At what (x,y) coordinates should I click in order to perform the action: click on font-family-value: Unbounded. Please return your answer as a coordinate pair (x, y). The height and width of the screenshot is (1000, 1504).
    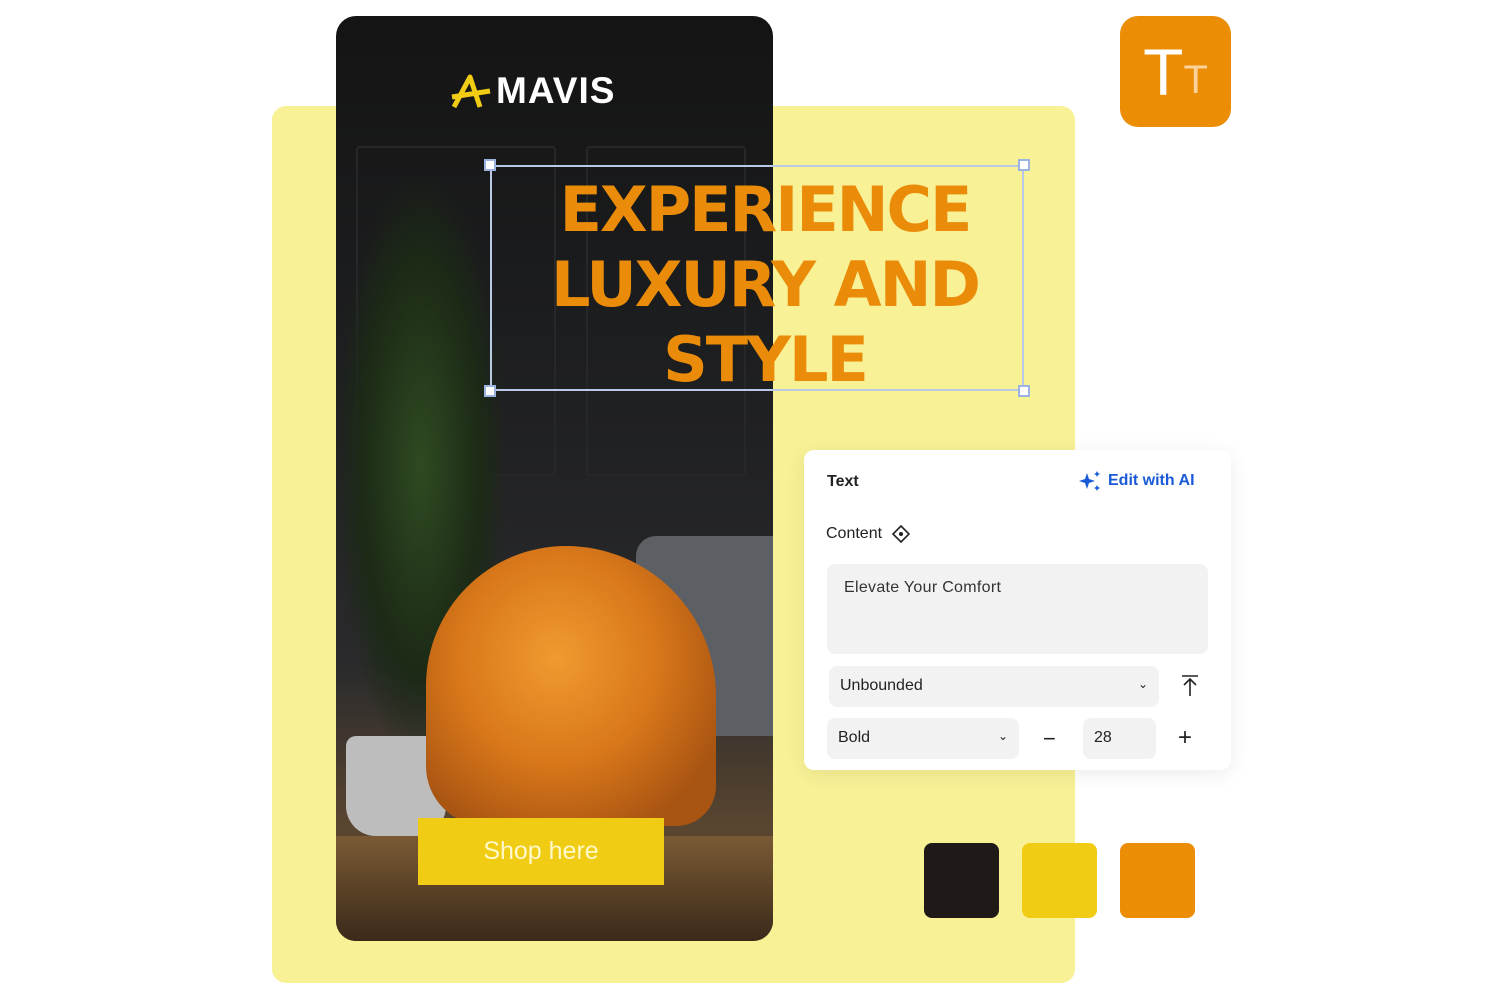
    Looking at the image, I should click on (881, 685).